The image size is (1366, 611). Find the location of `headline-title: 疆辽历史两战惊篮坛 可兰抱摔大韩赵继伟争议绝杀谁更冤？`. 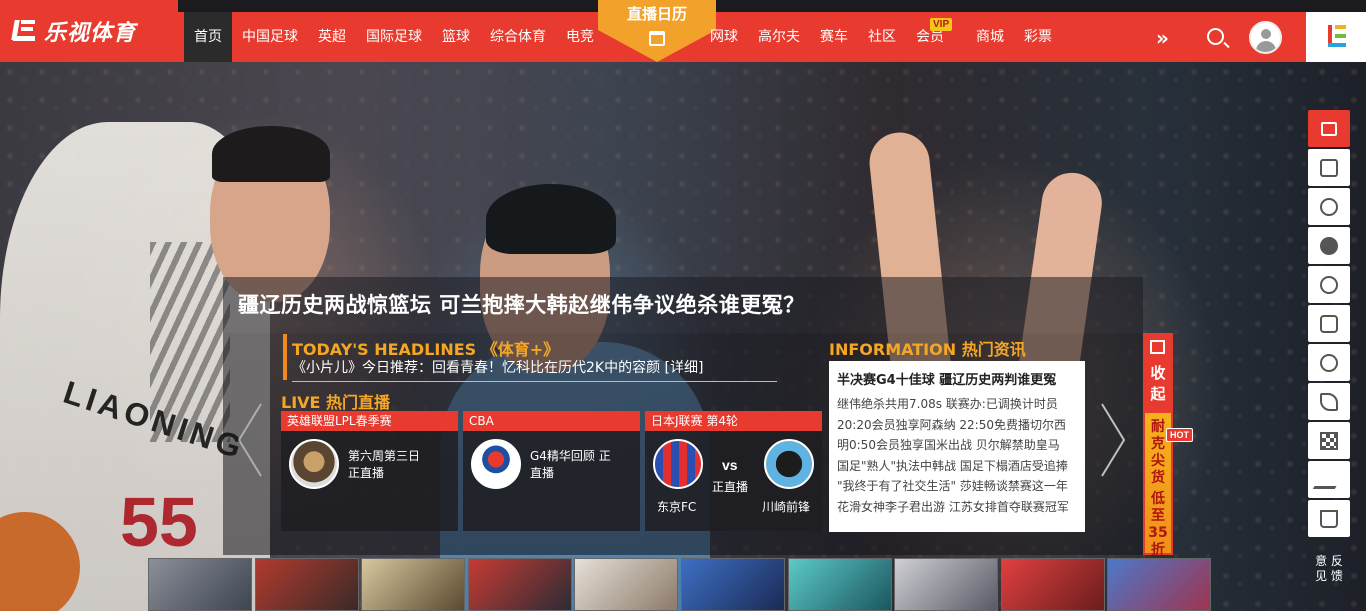

headline-title: 疆辽历史两战惊篮坛 可兰抱摔大韩赵继伟争议绝杀谁更冤？ is located at coordinates (521, 304).